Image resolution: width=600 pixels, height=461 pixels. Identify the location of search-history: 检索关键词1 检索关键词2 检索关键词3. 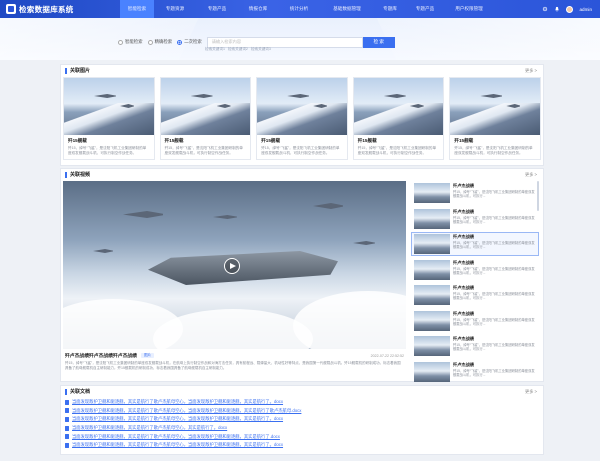
(238, 49).